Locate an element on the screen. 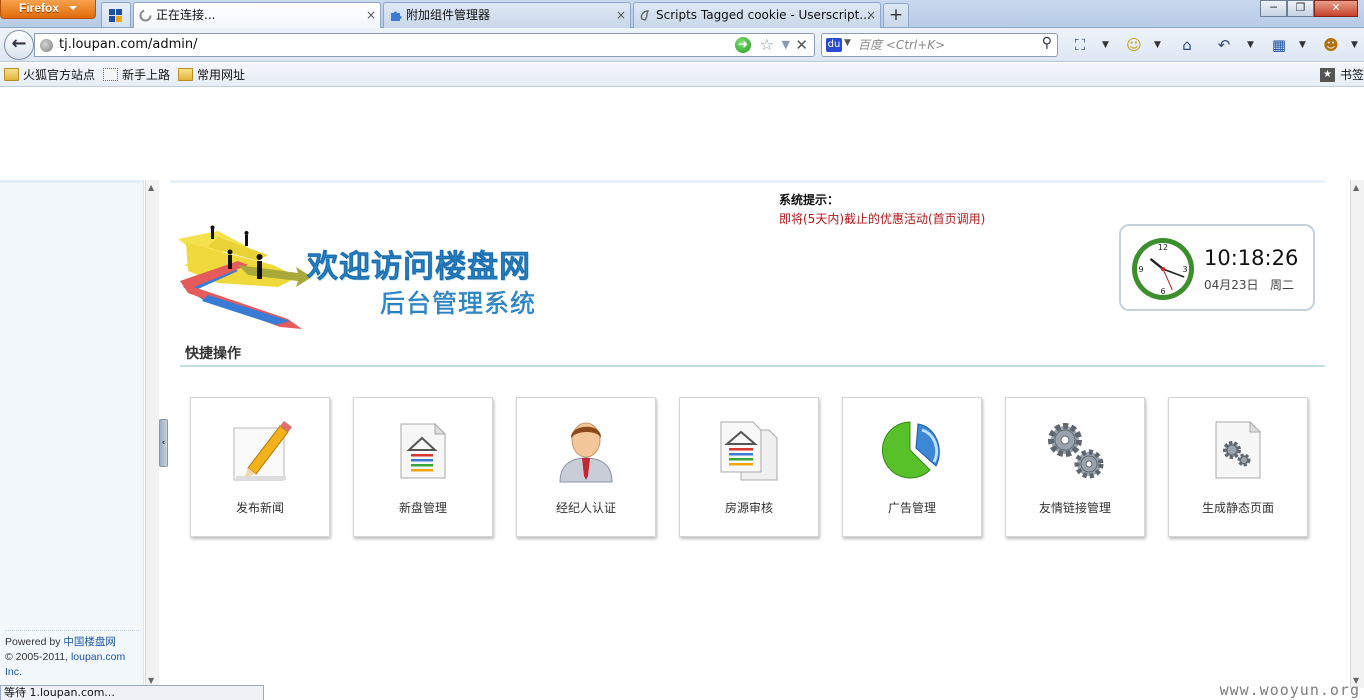 Image resolution: width=1364 pixels, height=700 pixels. house-documents-icon is located at coordinates (749, 451).